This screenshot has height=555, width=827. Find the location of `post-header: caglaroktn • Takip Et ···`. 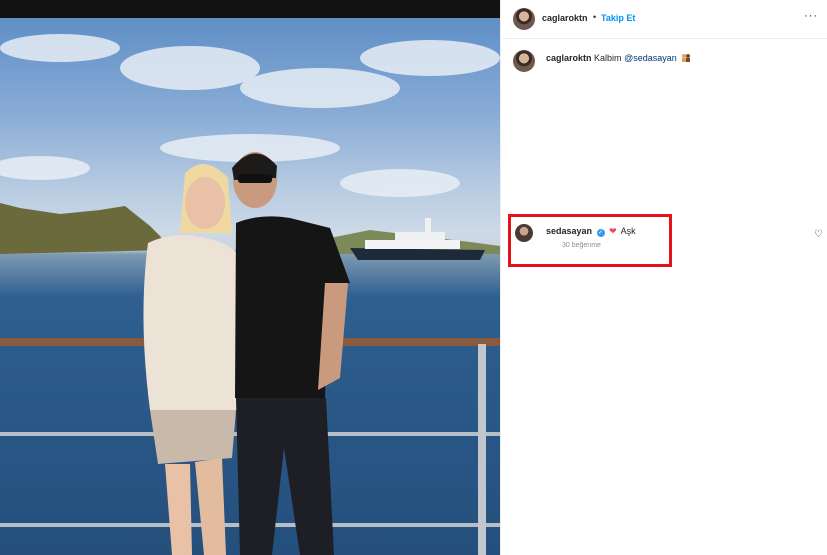

post-header: caglaroktn • Takip Et ··· is located at coordinates (664, 19).